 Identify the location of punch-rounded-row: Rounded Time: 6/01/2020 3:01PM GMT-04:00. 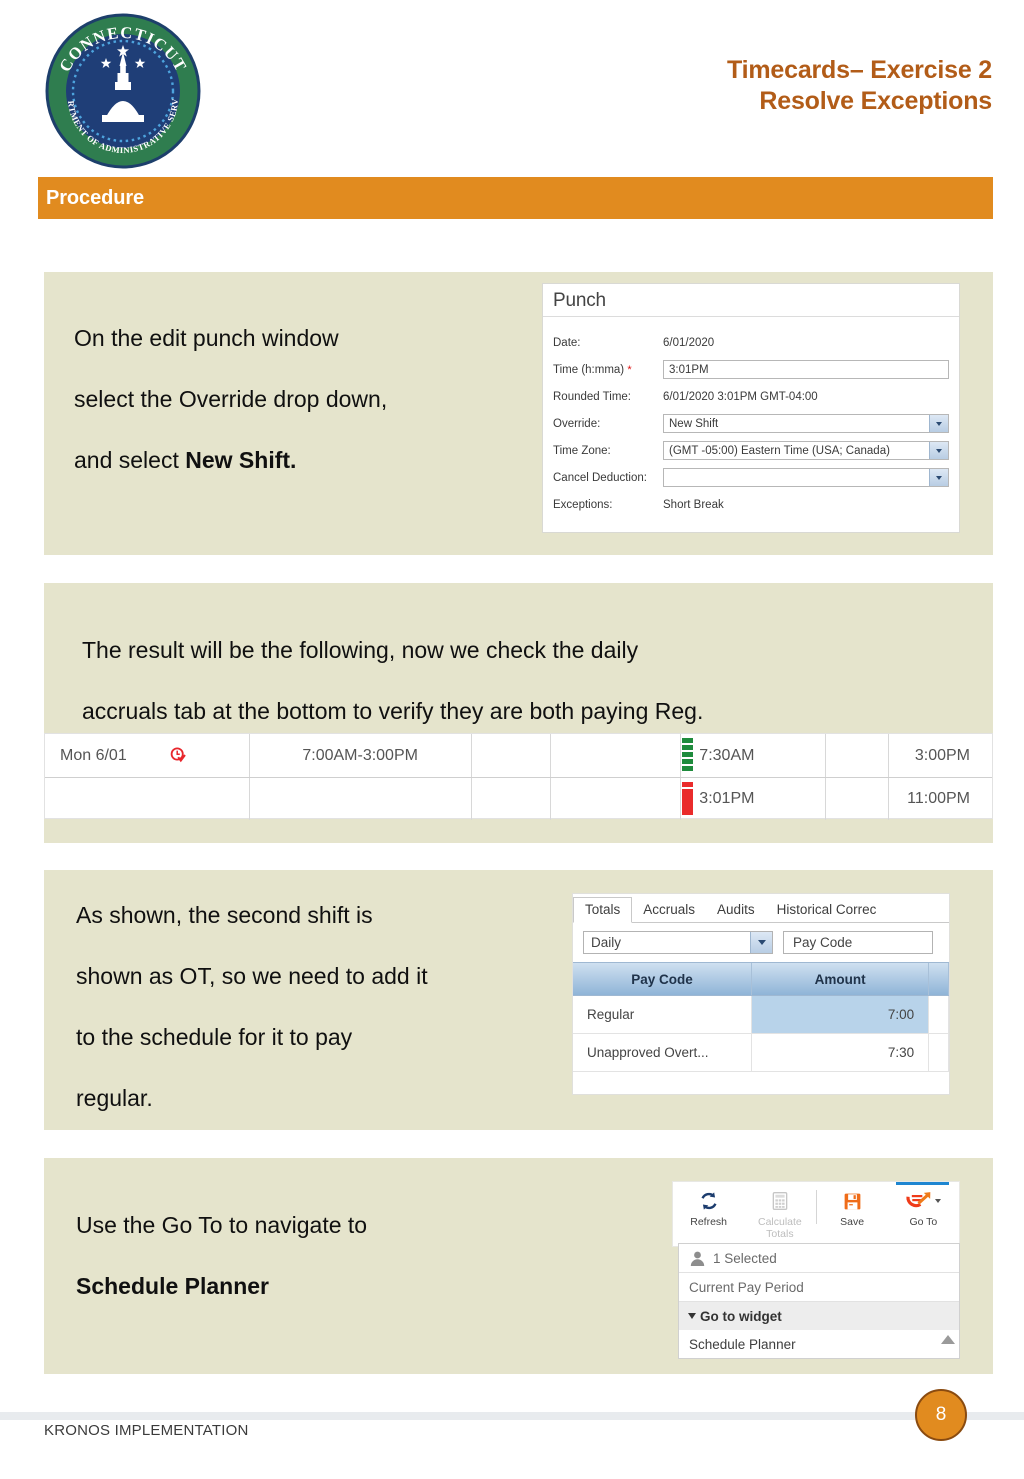
(751, 396).